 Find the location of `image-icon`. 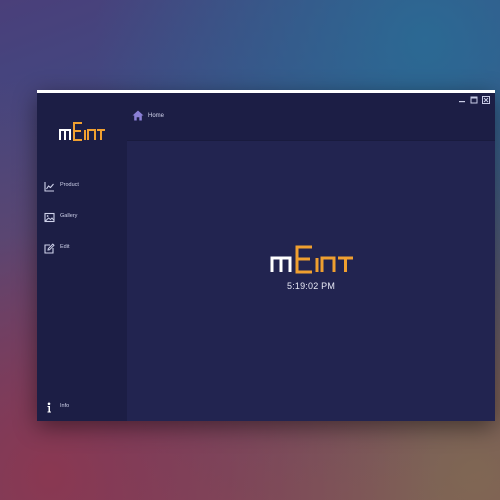

image-icon is located at coordinates (49, 217).